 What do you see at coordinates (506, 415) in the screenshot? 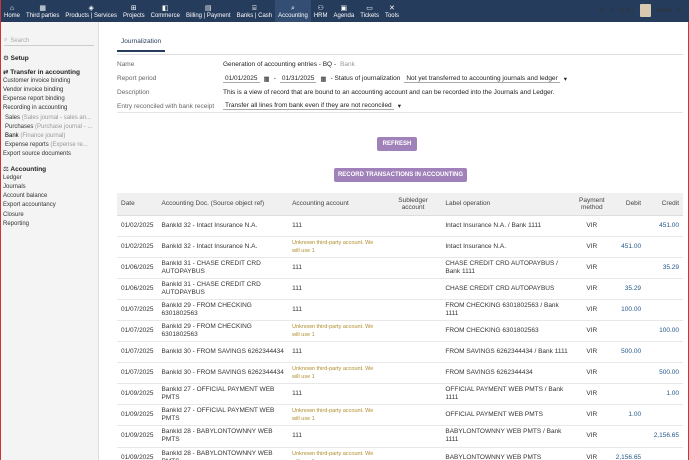
I see `cell-label: OFFICIAL PAYMENT WEB PMTS` at bounding box center [506, 415].